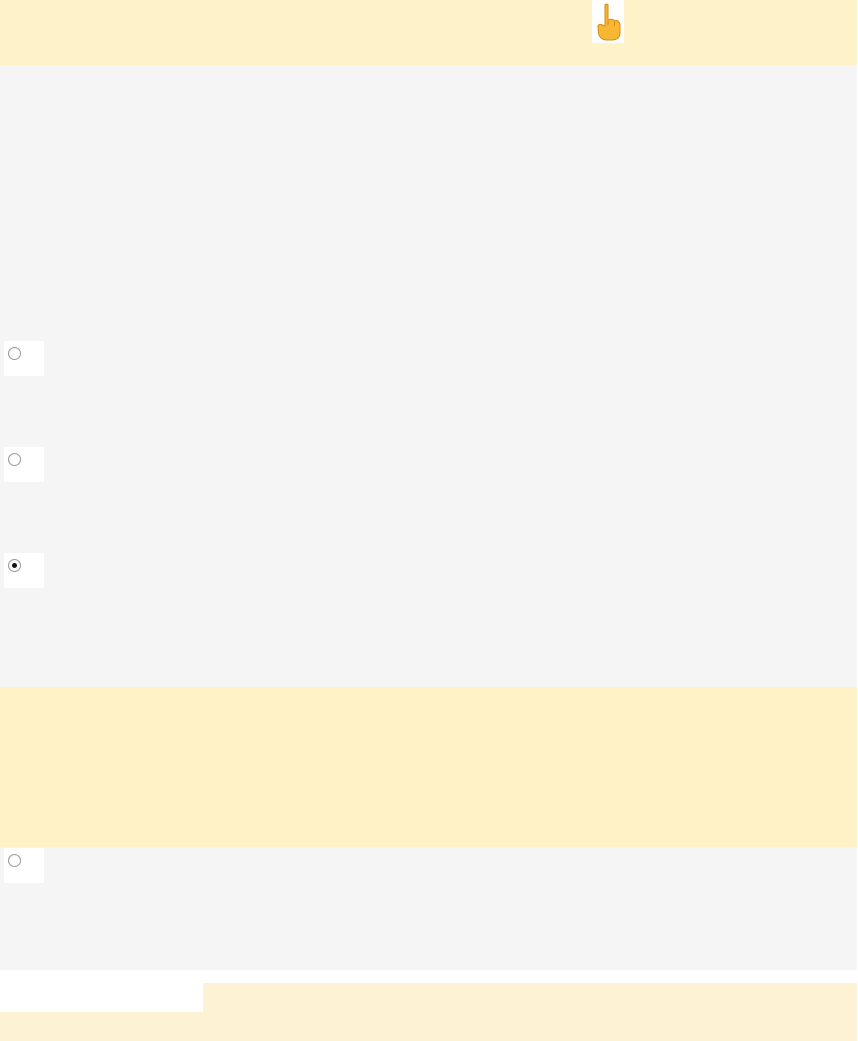  What do you see at coordinates (530, 1012) in the screenshot?
I see `footer-highlight-band` at bounding box center [530, 1012].